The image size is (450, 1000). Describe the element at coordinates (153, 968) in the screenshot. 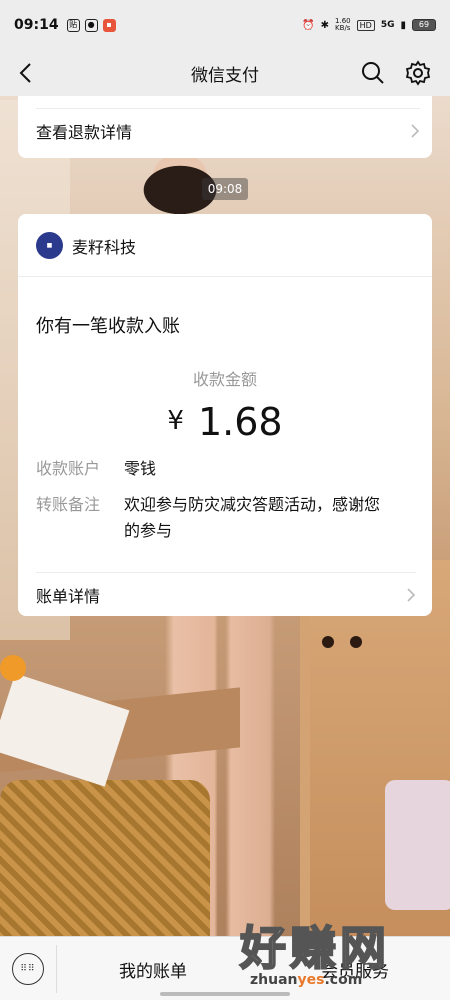

I see `my-bills-menu: 我的账单` at that location.